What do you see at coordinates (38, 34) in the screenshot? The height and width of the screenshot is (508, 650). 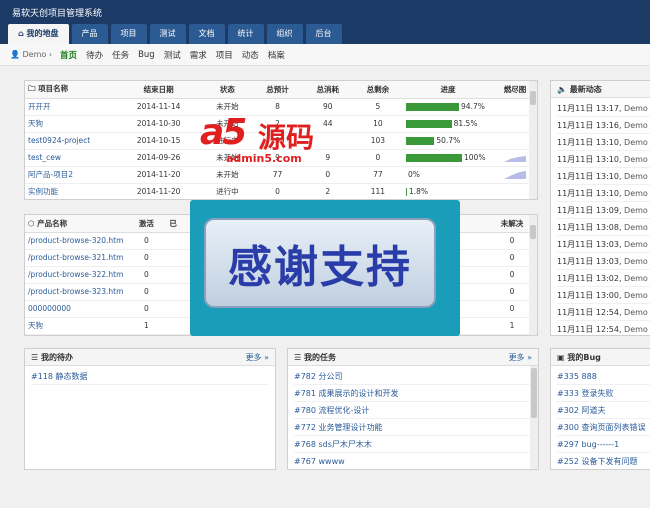 I see `tab-my: ⌂ 我的地盘` at bounding box center [38, 34].